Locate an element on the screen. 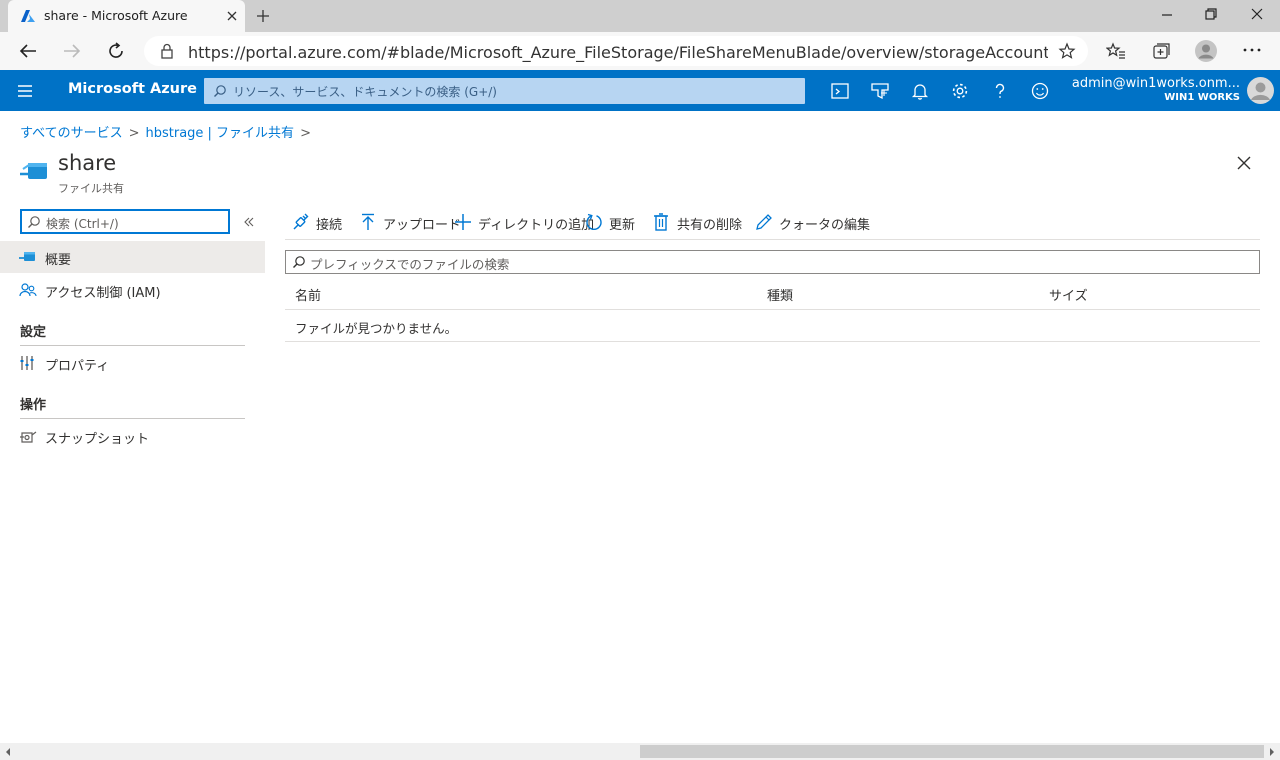 This screenshot has height=760, width=1280. directory-filter-icon is located at coordinates (880, 91).